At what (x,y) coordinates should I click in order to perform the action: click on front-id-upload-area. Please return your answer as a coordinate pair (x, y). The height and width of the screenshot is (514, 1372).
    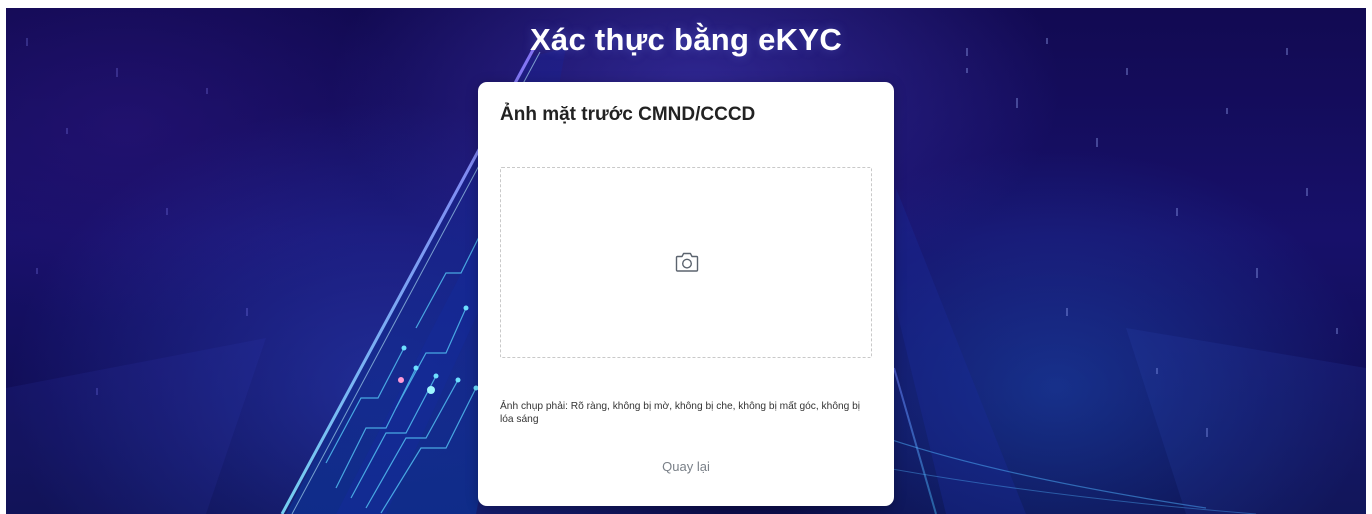
    Looking at the image, I should click on (686, 262).